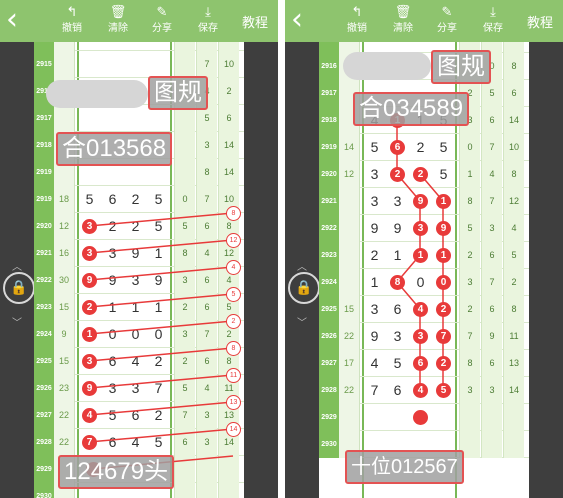 Image resolution: width=563 pixels, height=498 pixels. I want to click on digit-cell: 5, so click(374, 147).